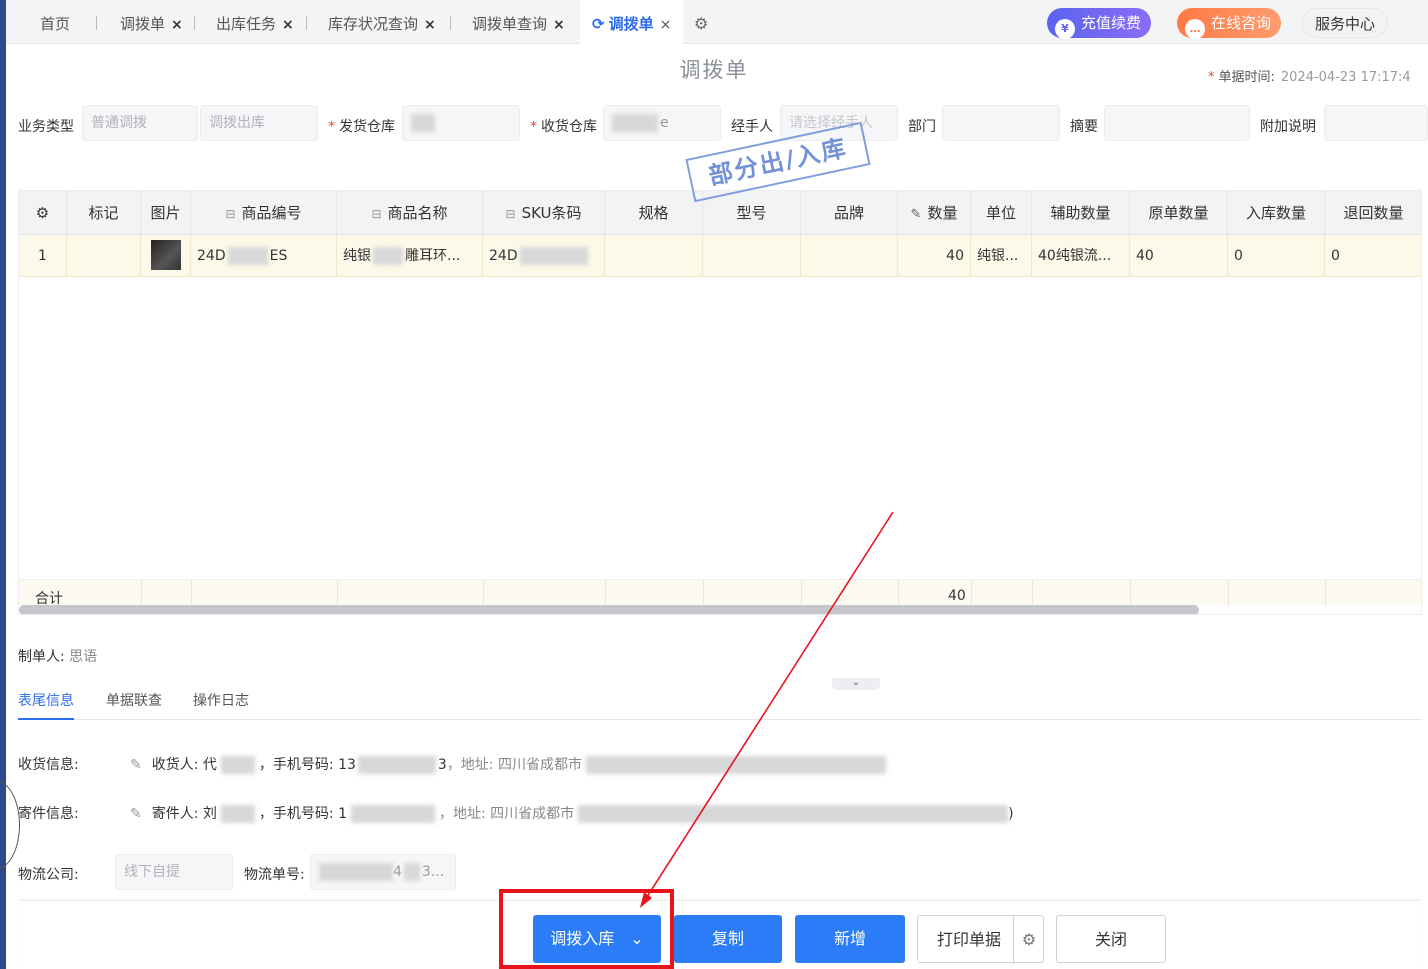 Image resolution: width=1428 pixels, height=969 pixels. Describe the element at coordinates (767, 709) in the screenshot. I see `annotation-arrow` at that location.